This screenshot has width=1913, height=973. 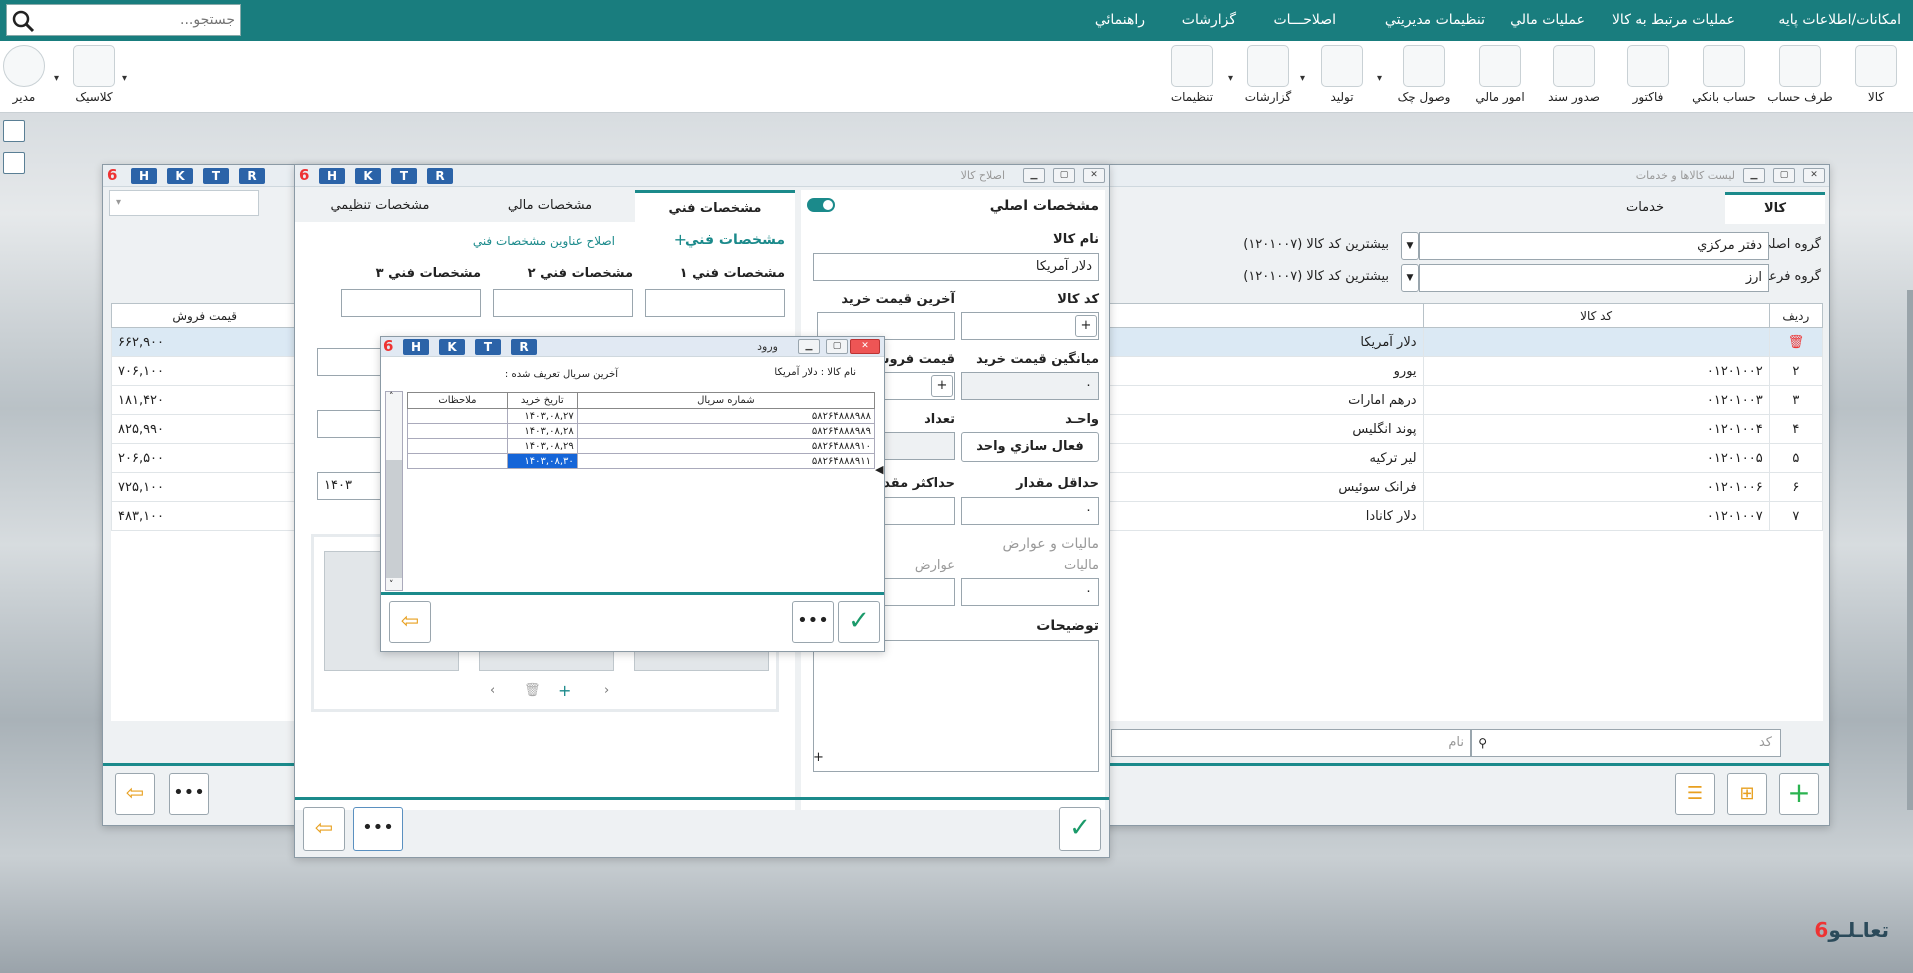 What do you see at coordinates (1594, 246) in the screenshot?
I see `group-main-field: دفتر مرکزي` at bounding box center [1594, 246].